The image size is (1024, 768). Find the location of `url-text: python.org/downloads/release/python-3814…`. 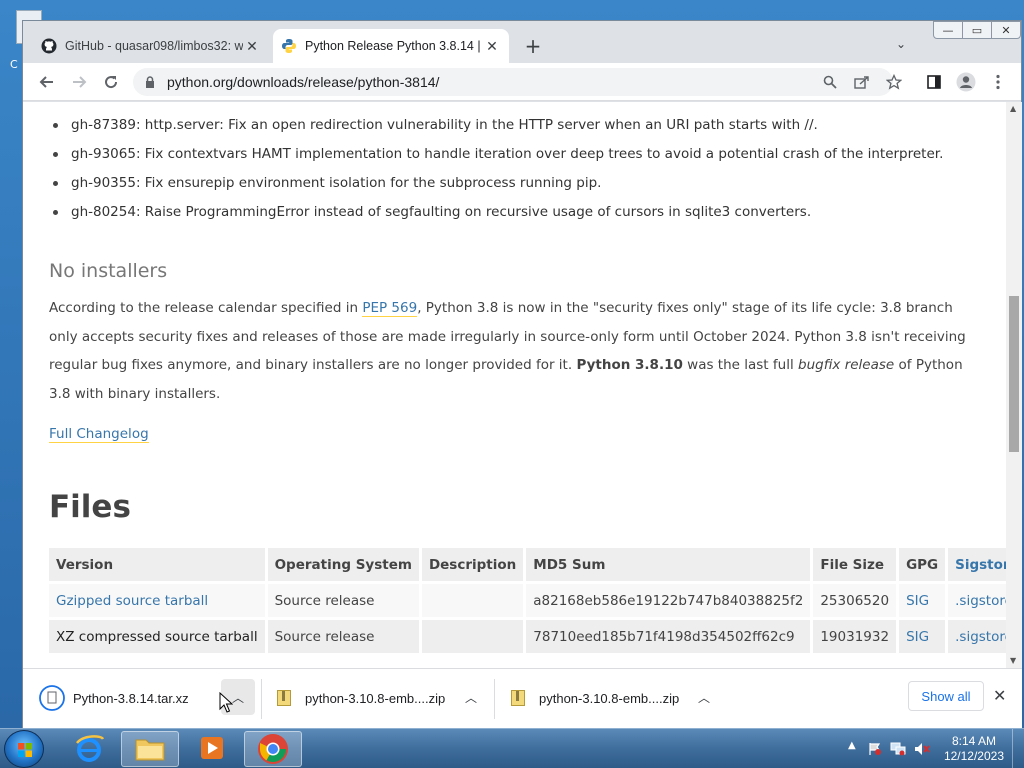

url-text: python.org/downloads/release/python-3814… is located at coordinates (303, 82).